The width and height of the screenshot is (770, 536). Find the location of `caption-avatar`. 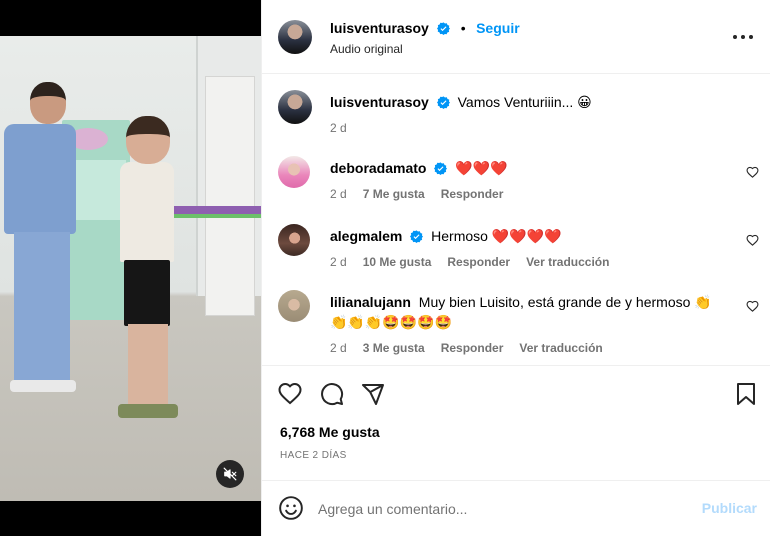

caption-avatar is located at coordinates (295, 107).